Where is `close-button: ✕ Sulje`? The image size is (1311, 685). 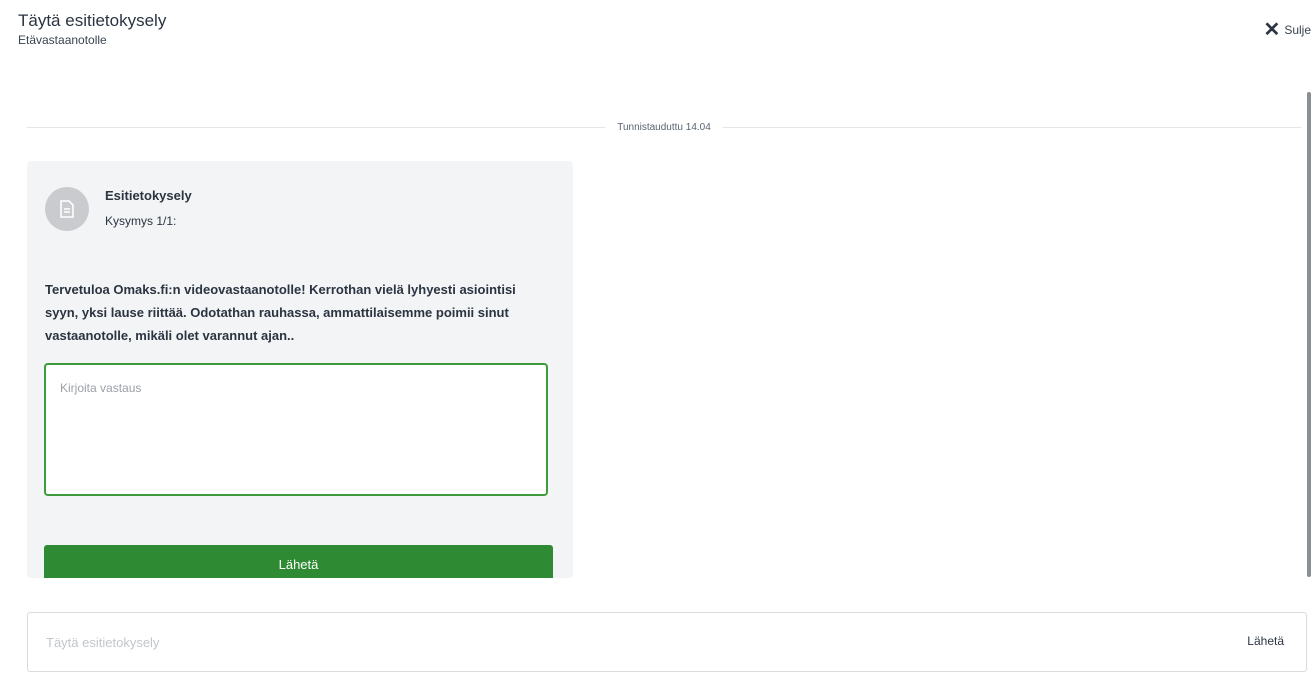
close-button: ✕ Sulje is located at coordinates (1287, 30).